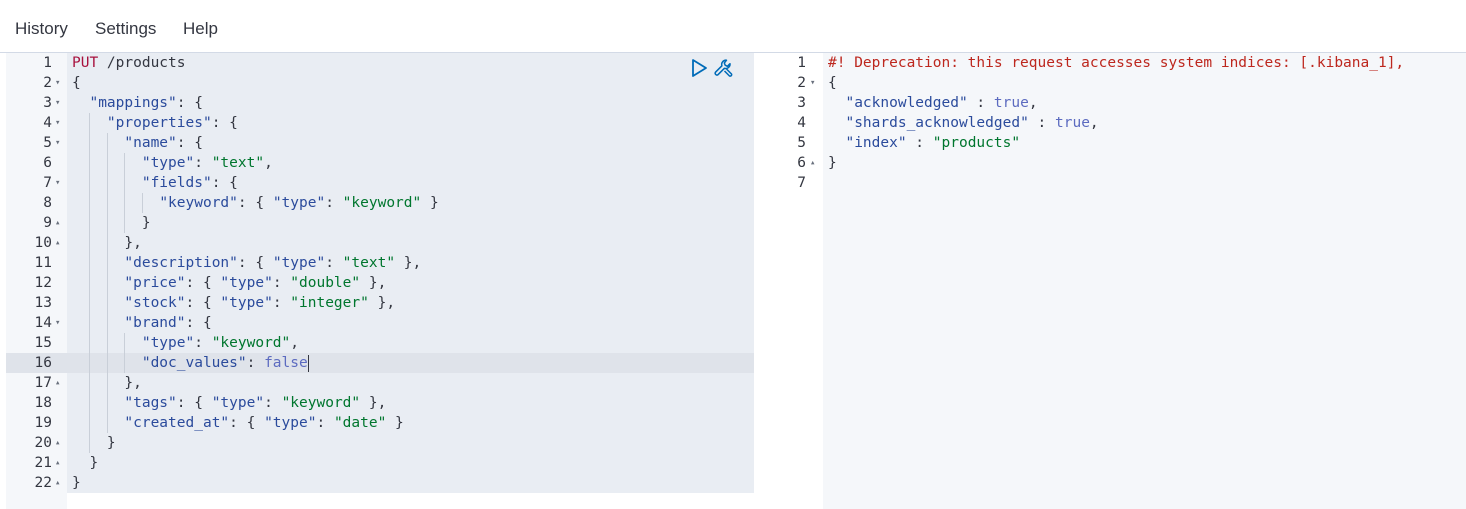  Describe the element at coordinates (380, 243) in the screenshot. I see `request-line: 10 ▴ },` at that location.